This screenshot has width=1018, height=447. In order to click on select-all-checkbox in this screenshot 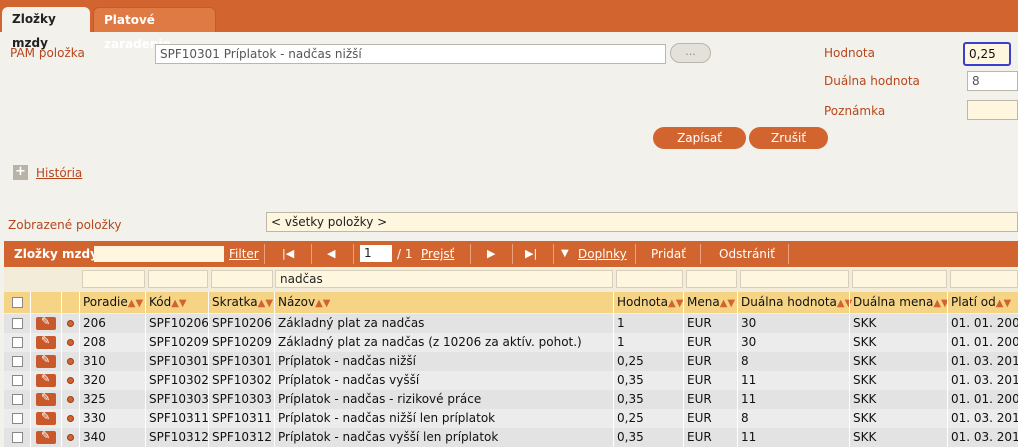, I will do `click(17, 302)`.